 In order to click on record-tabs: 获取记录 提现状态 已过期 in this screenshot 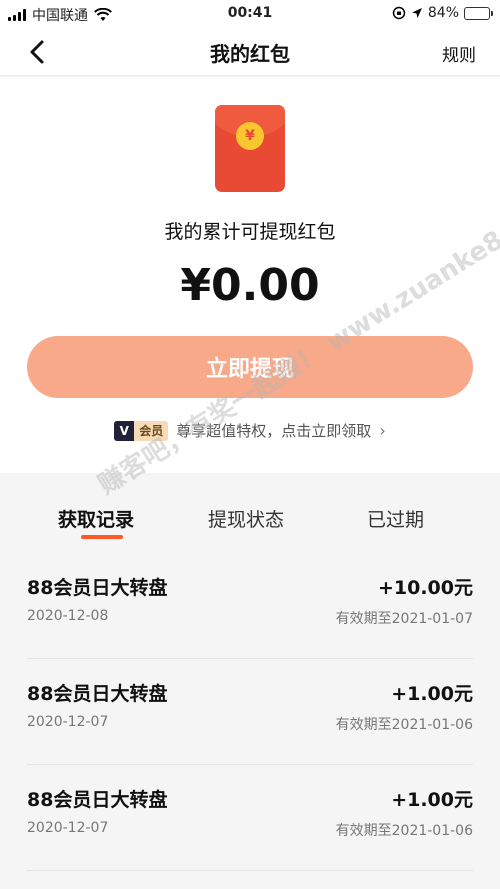, I will do `click(250, 513)`.